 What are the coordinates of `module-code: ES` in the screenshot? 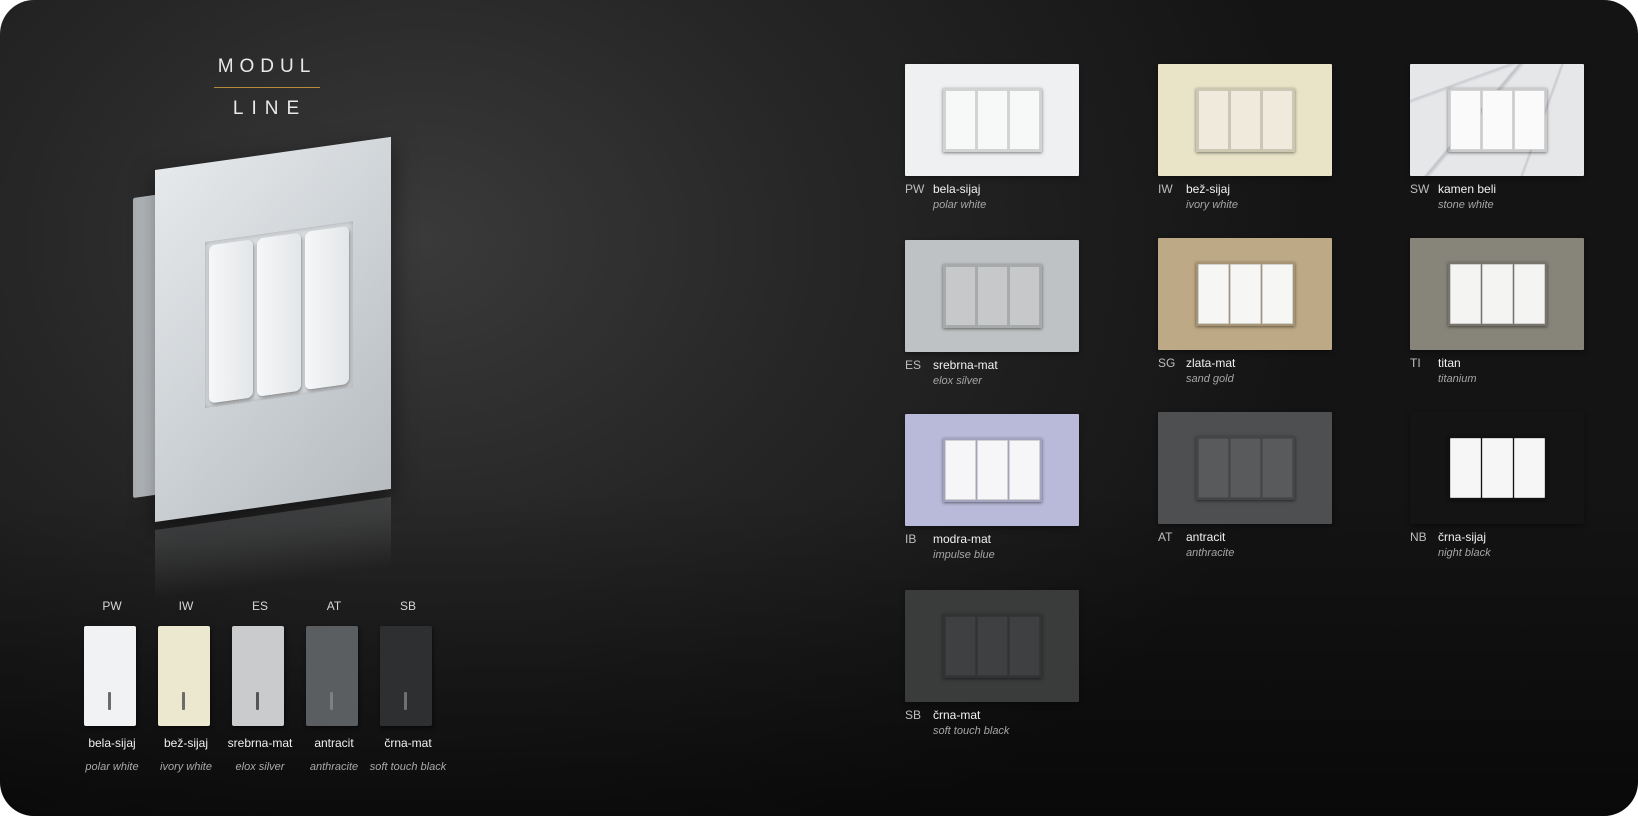 It's located at (259, 606).